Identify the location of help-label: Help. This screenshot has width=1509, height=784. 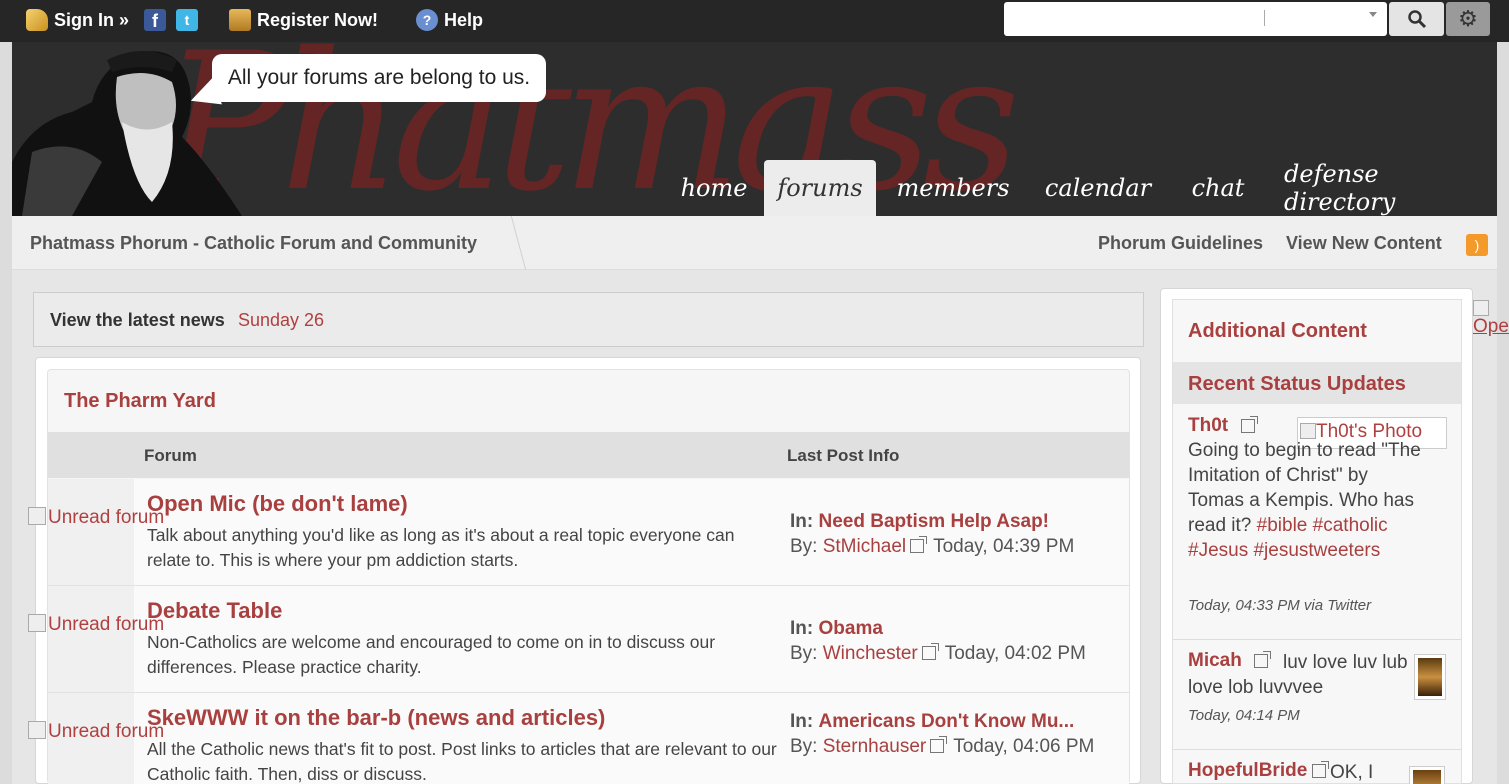
(464, 19).